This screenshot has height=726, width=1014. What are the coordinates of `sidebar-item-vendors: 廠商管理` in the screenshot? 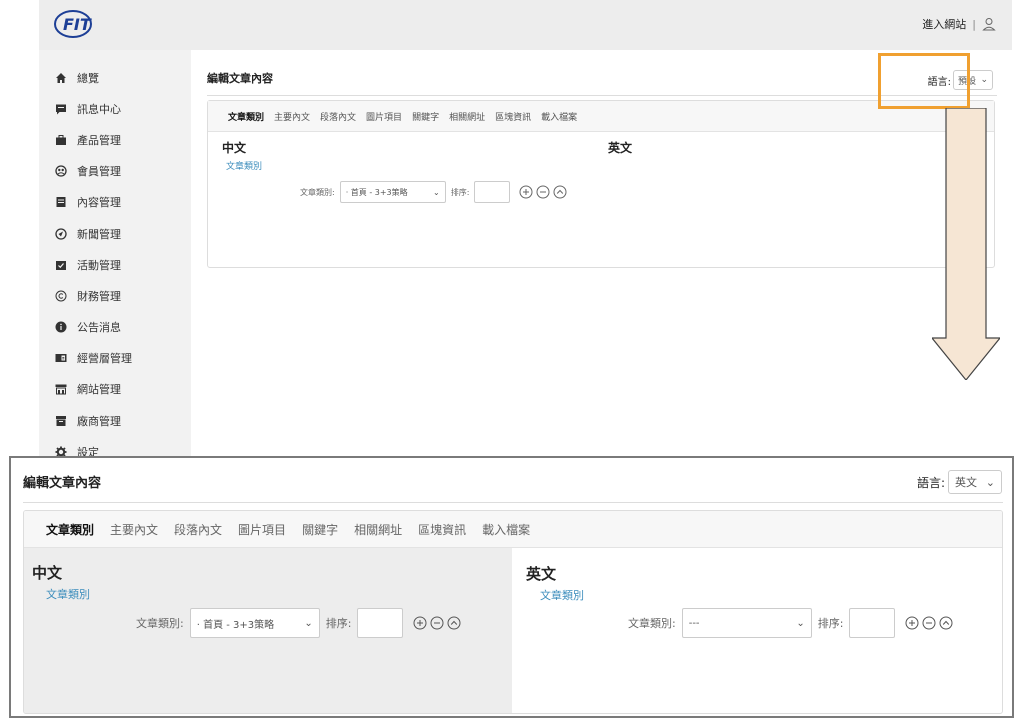 It's located at (115, 420).